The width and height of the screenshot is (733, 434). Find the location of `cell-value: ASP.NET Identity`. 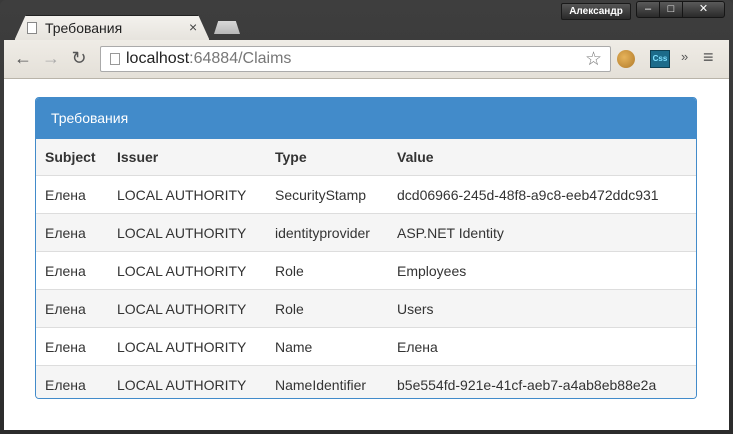

cell-value: ASP.NET Identity is located at coordinates (542, 232).